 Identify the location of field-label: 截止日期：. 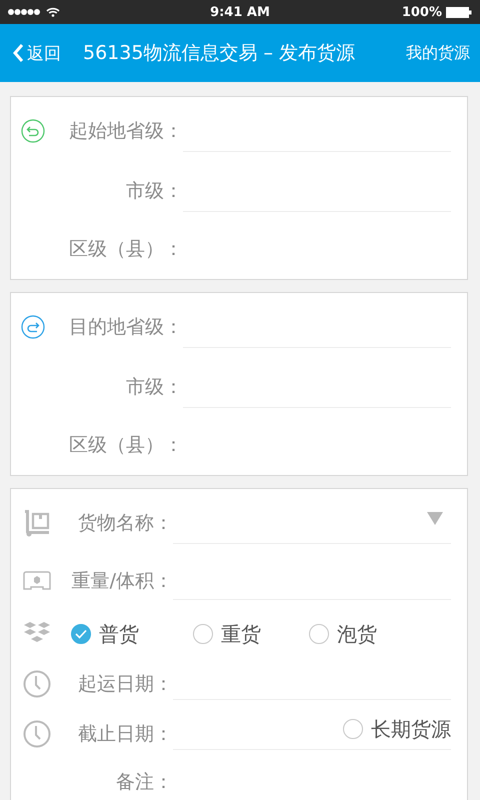
(125, 734).